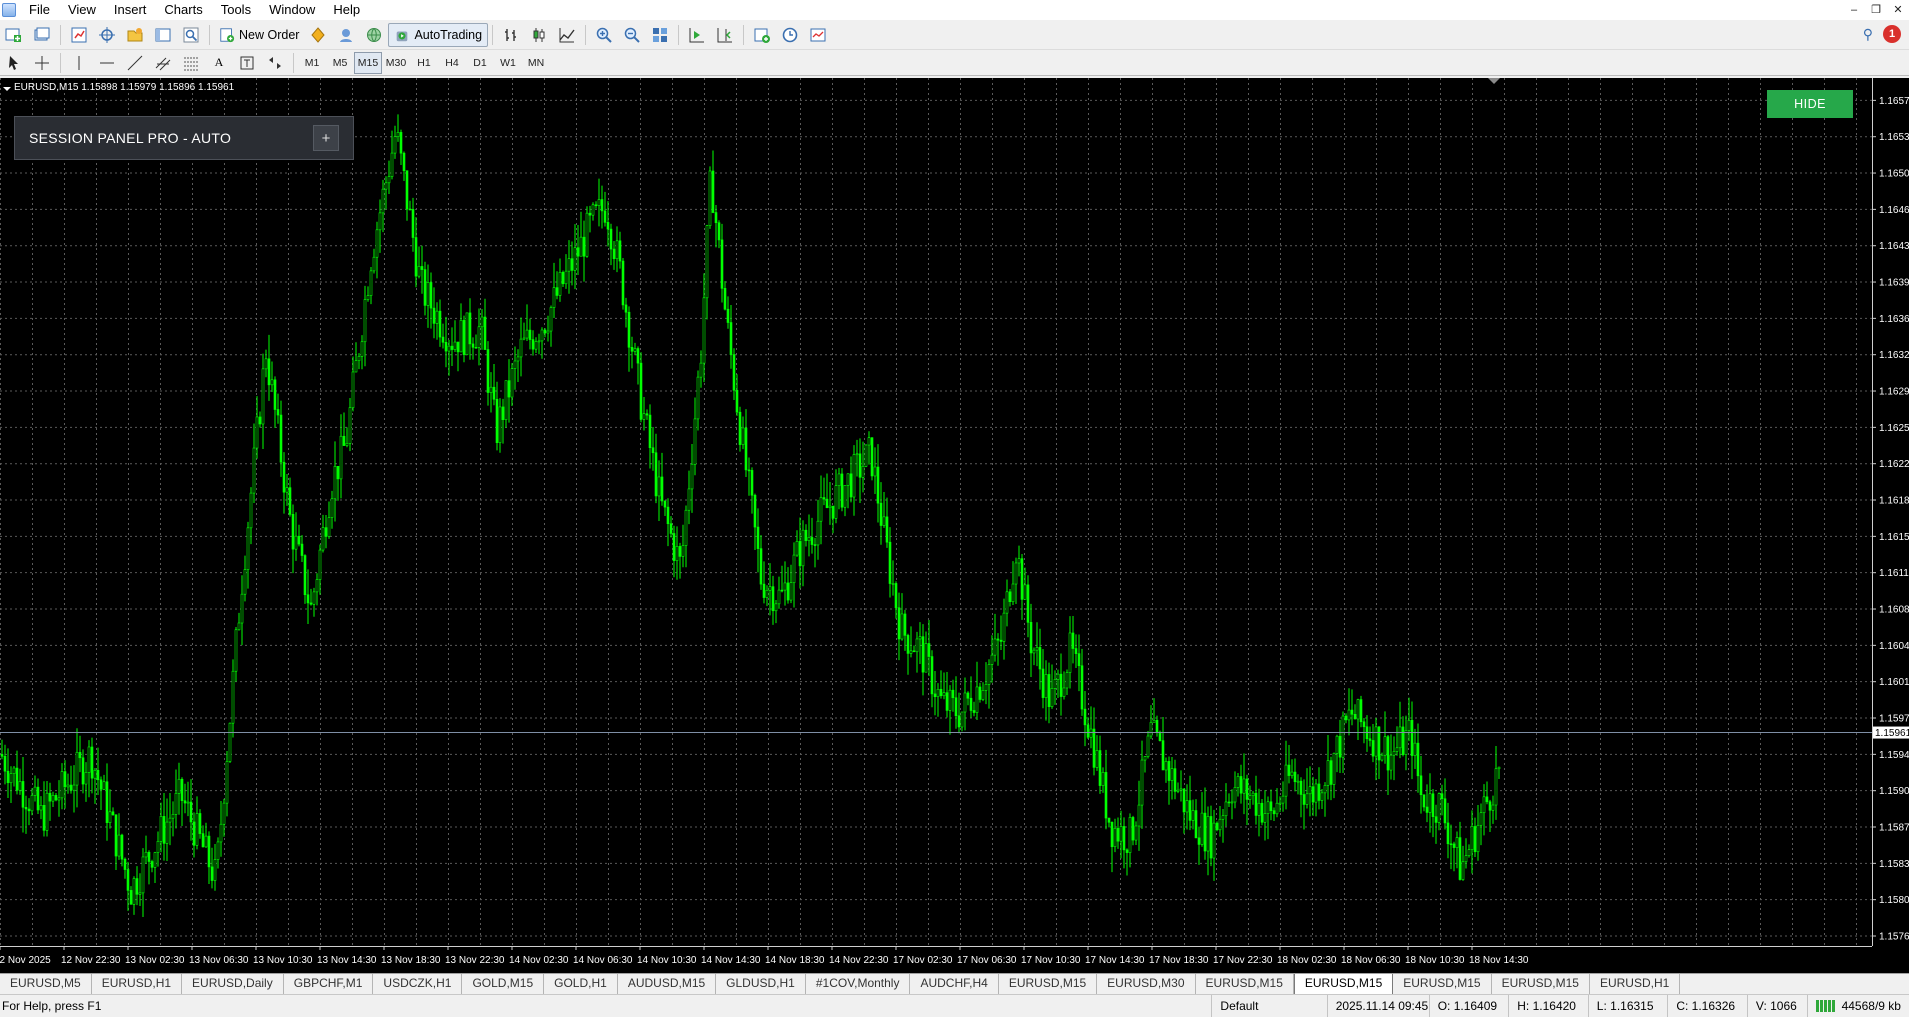 This screenshot has width=1909, height=1017. What do you see at coordinates (14, 63) in the screenshot?
I see `cursor-button` at bounding box center [14, 63].